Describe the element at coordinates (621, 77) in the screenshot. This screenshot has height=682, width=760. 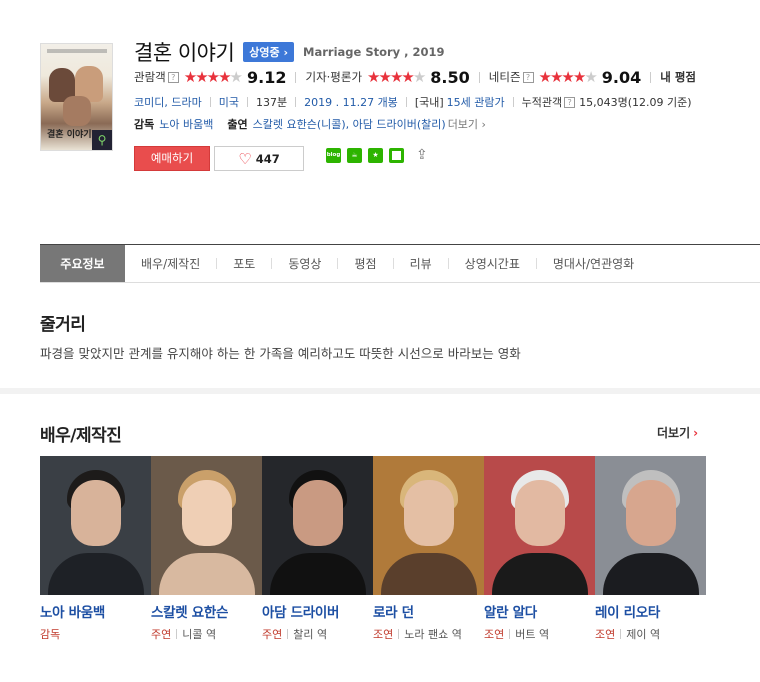
I see `rating-score: 9.04` at that location.